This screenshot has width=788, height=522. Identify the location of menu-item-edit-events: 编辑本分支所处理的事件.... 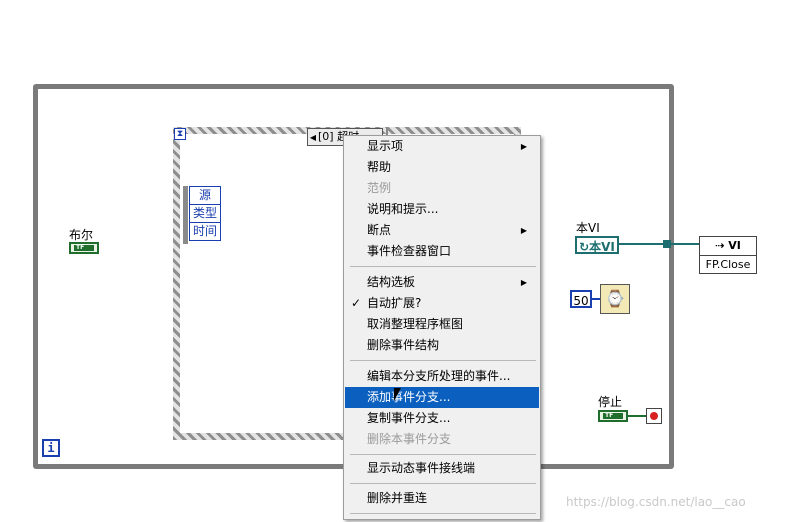
(442, 376).